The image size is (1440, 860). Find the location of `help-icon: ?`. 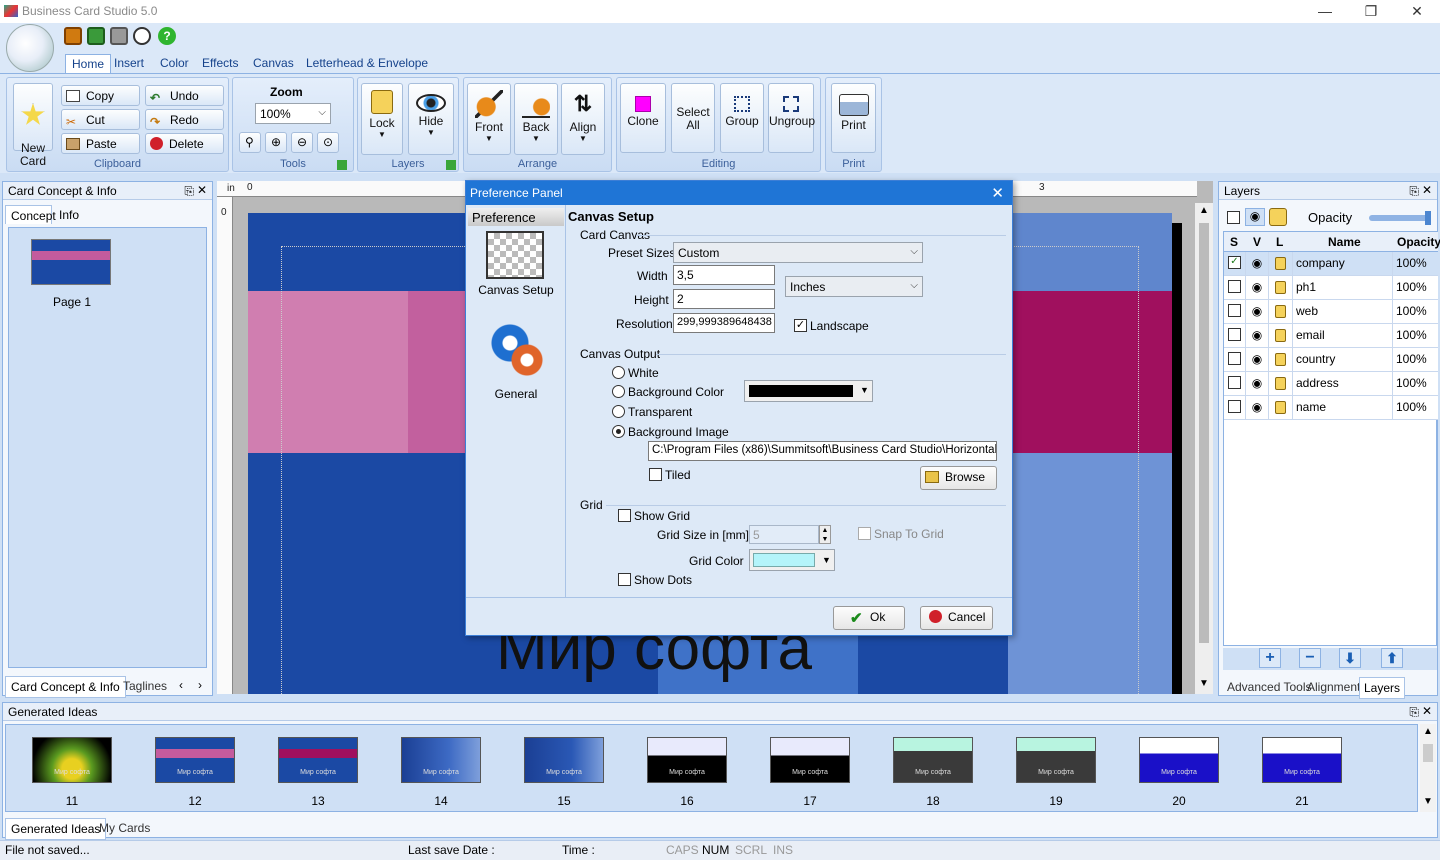

help-icon: ? is located at coordinates (167, 36).